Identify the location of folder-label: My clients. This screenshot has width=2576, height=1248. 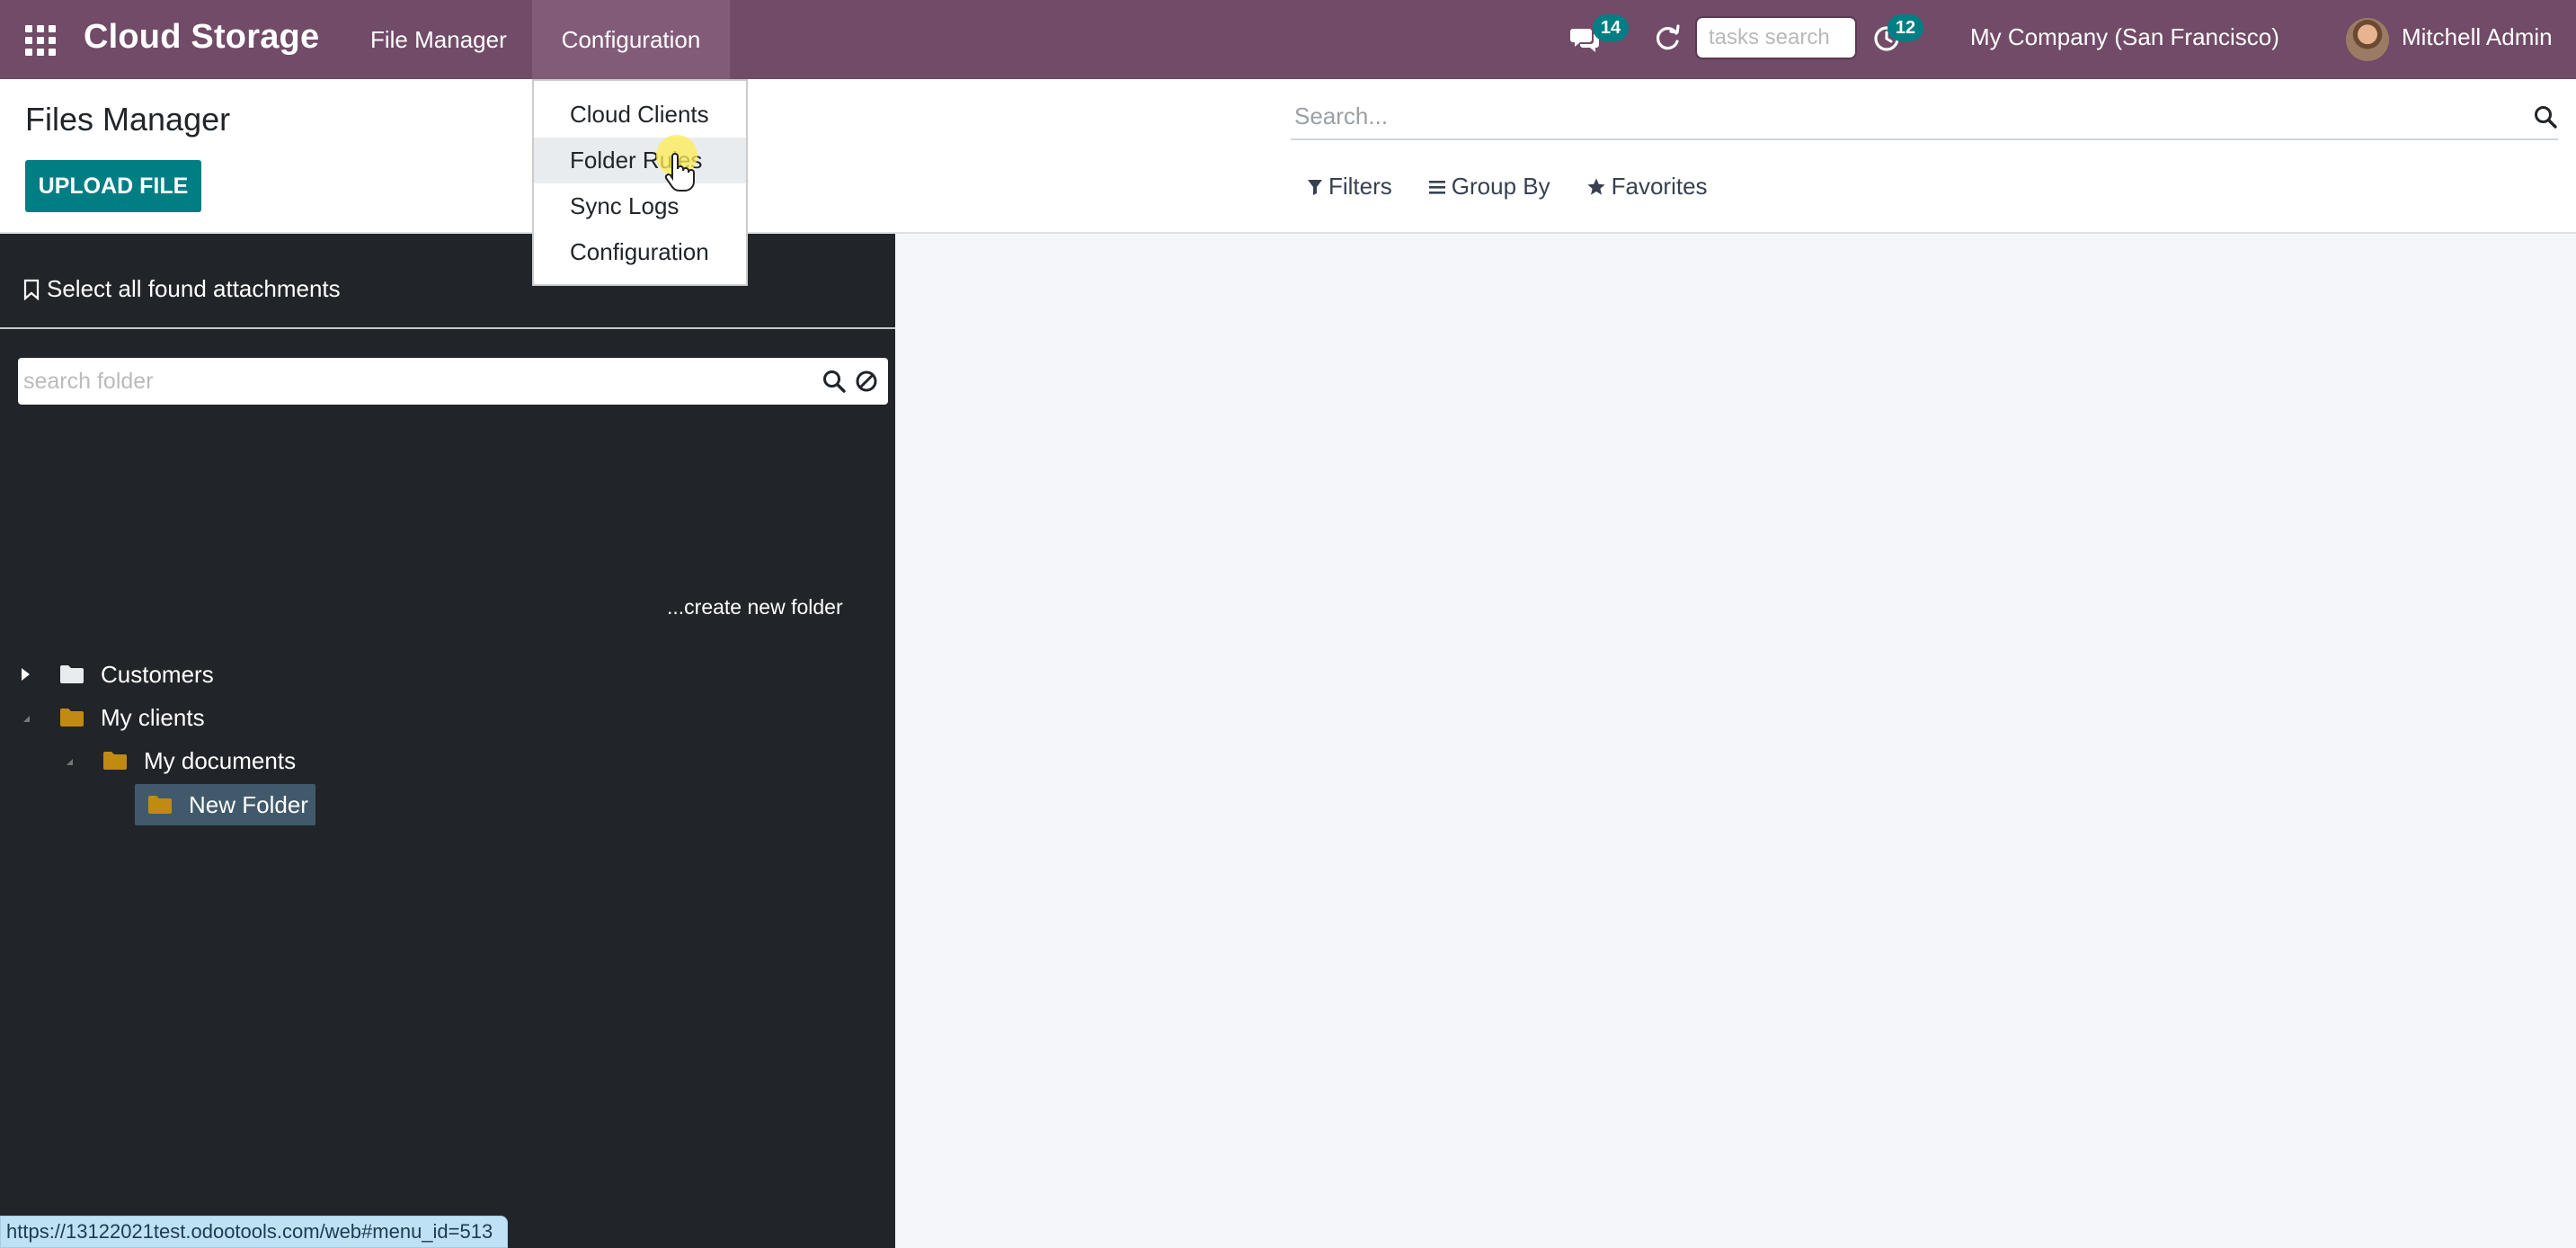
(153, 717).